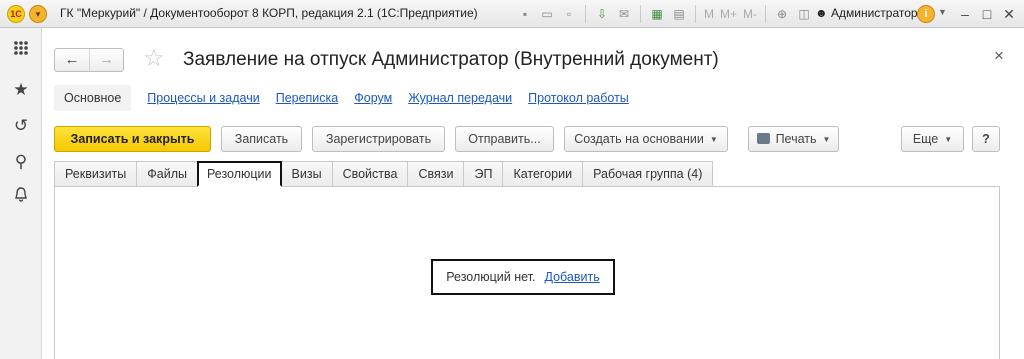  I want to click on close-form-icon: ×, so click(999, 56).